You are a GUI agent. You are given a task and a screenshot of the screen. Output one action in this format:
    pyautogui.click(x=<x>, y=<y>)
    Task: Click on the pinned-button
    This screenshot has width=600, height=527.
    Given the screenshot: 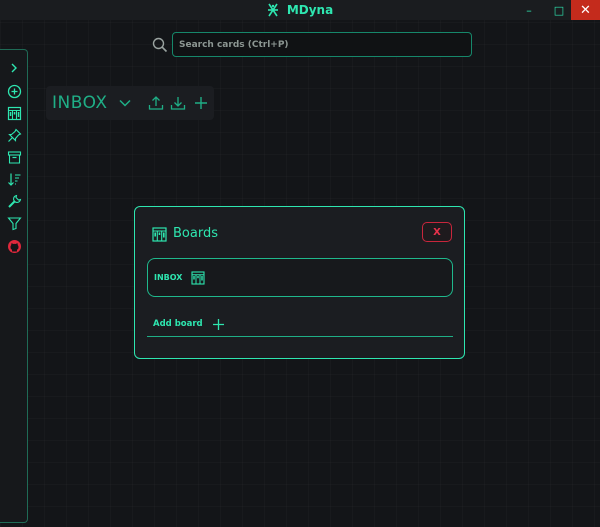 What is the action you would take?
    pyautogui.click(x=14, y=135)
    